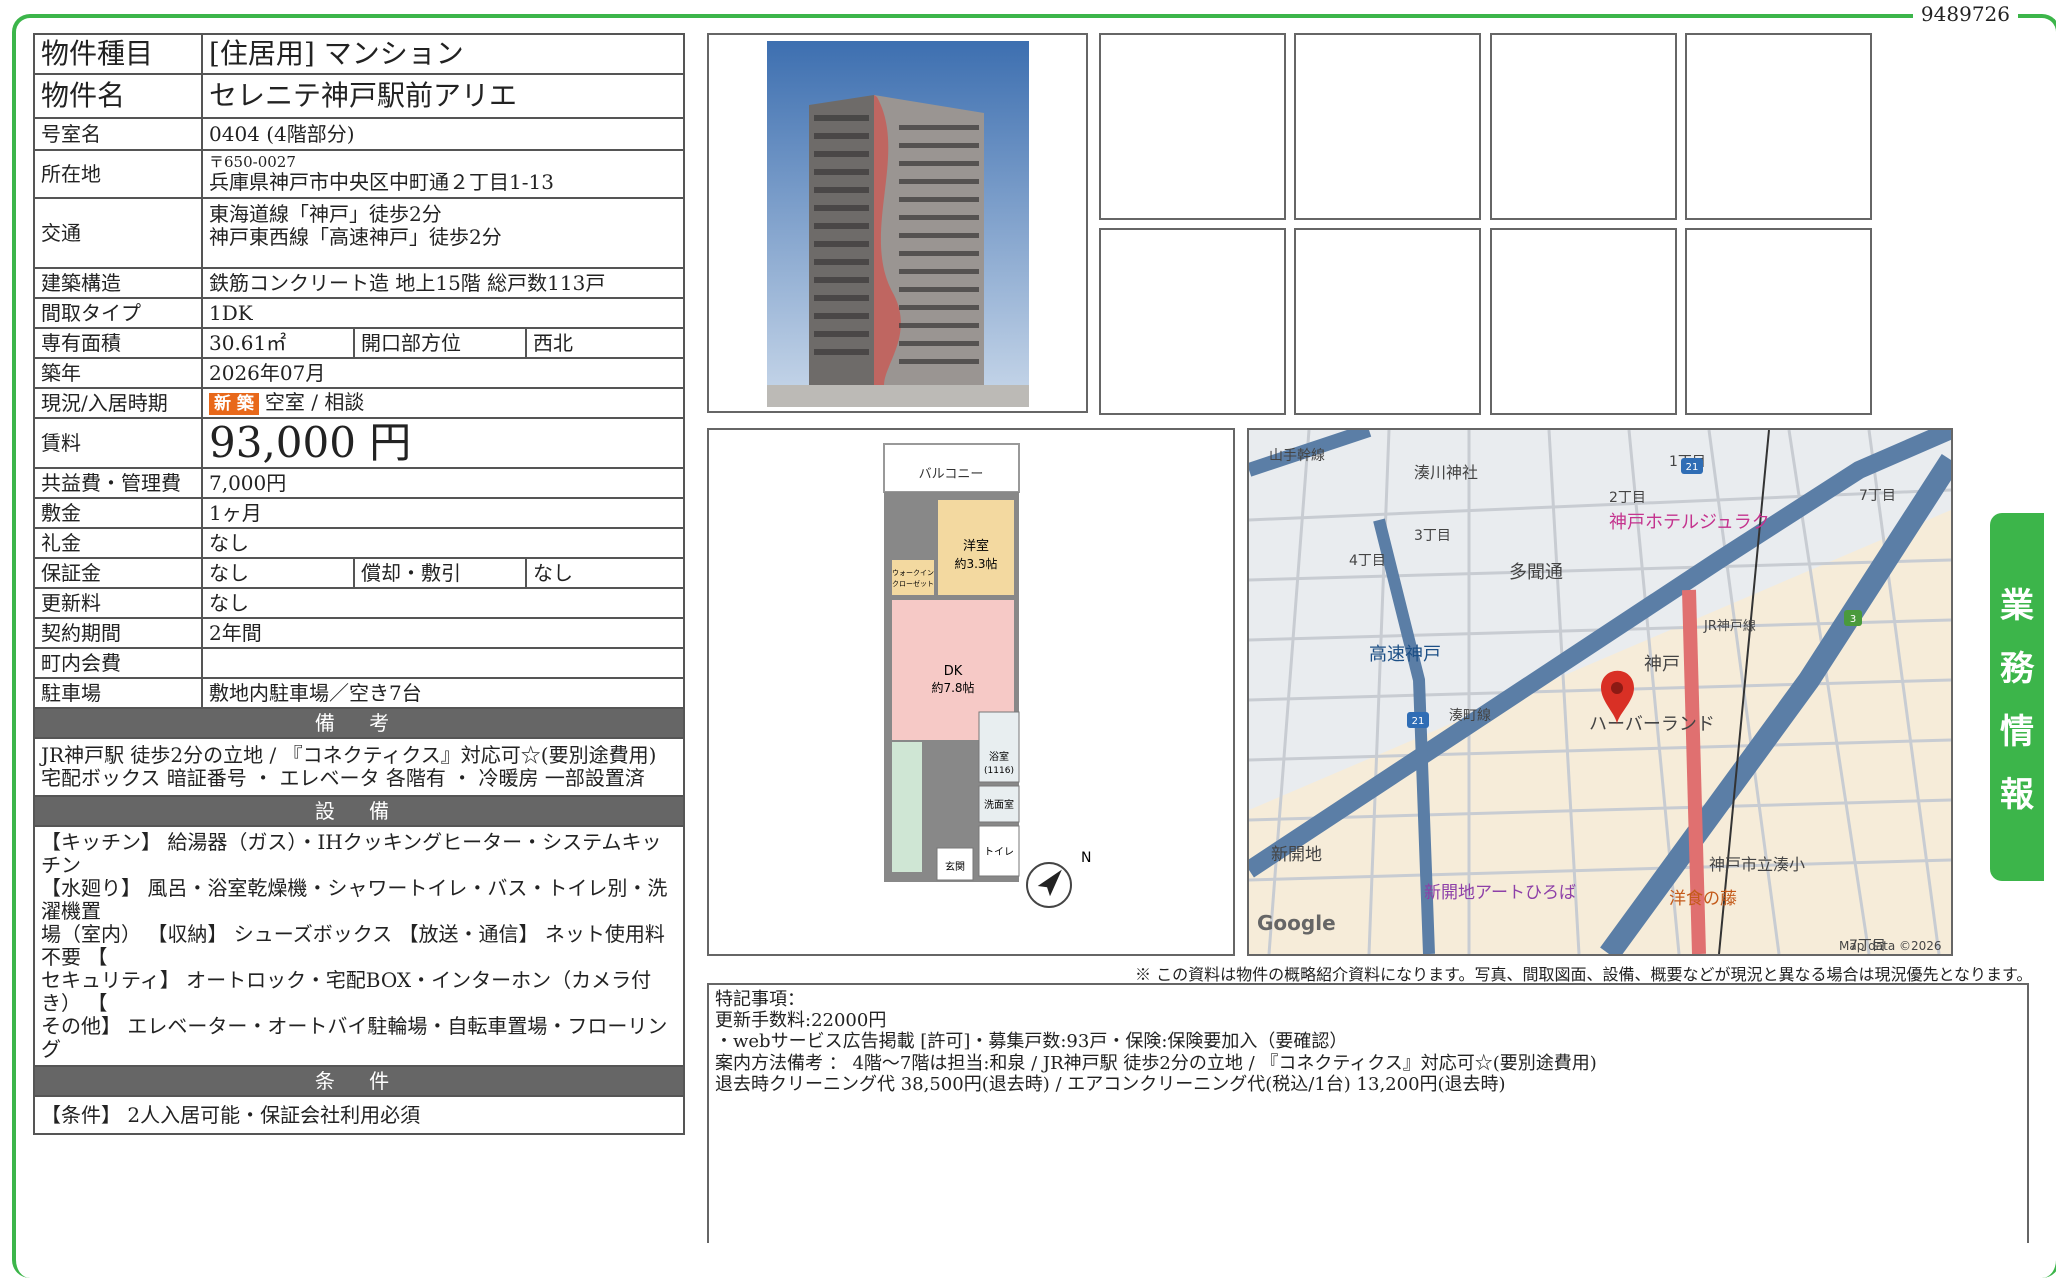 Image resolution: width=2056 pixels, height=1278 pixels. I want to click on area-label: 専有面積, so click(118, 343).